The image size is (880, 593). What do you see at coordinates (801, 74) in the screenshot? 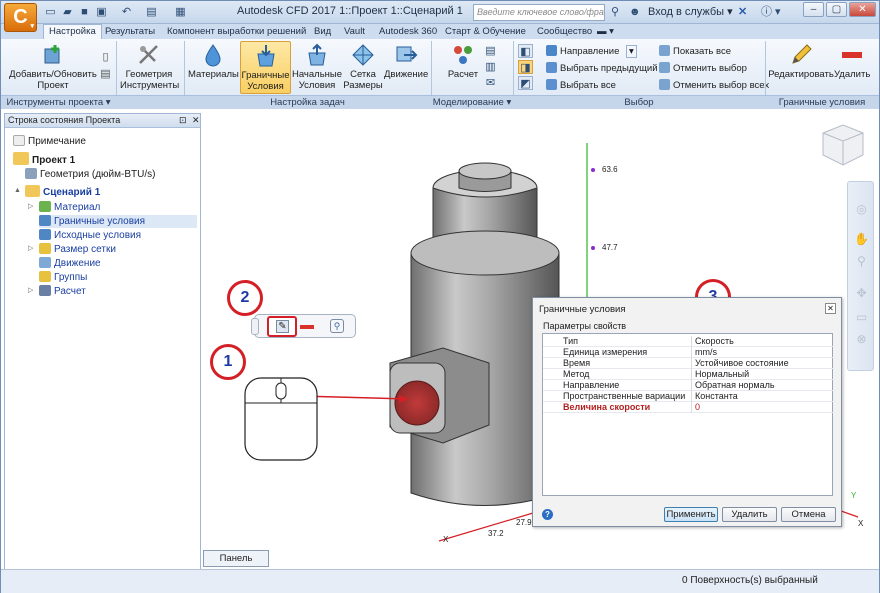
I see `edit-bc-label: Редактировать` at bounding box center [801, 74].